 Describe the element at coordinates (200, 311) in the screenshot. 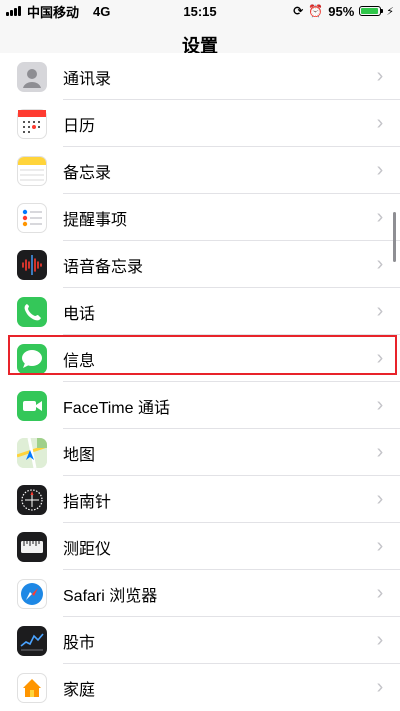

I see `settings-item-phone: 电话 ›` at that location.